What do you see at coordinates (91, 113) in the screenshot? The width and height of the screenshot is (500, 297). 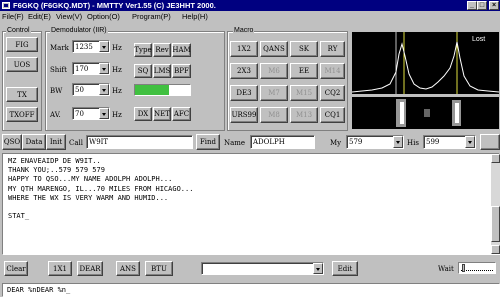 I see `av-select: 70` at bounding box center [91, 113].